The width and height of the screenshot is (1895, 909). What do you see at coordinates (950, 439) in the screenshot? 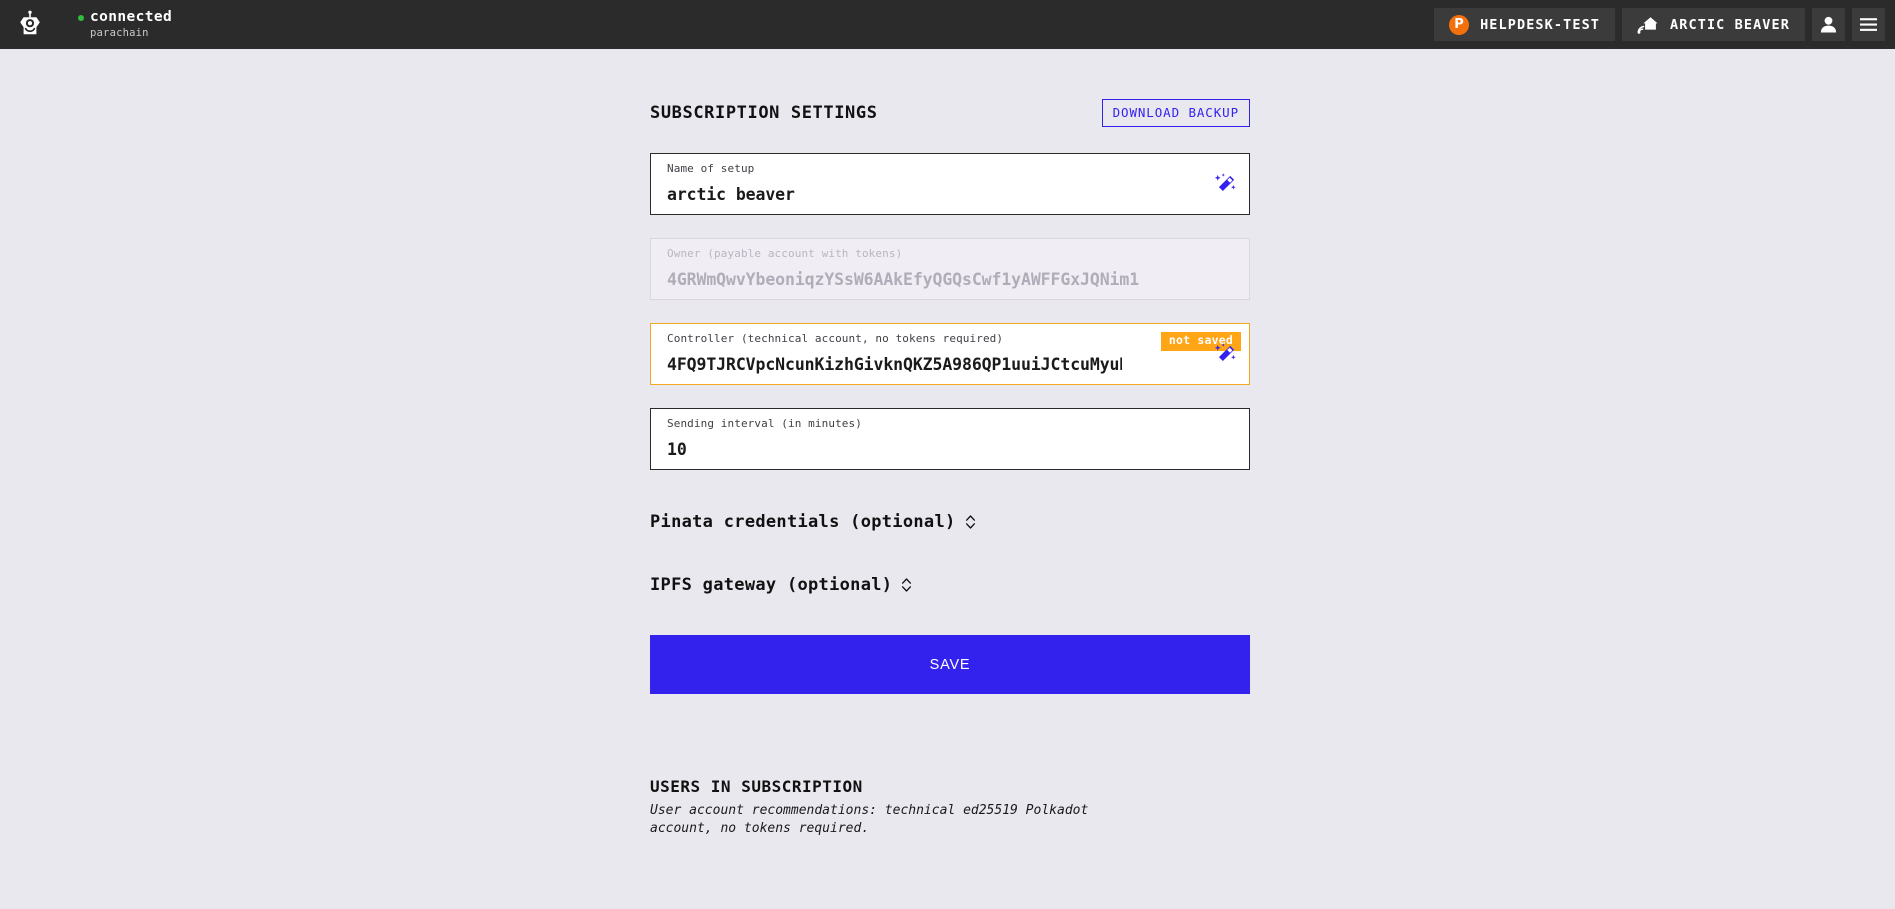
I see `field-sending-interval: Sending interval (in minutes) 10` at bounding box center [950, 439].